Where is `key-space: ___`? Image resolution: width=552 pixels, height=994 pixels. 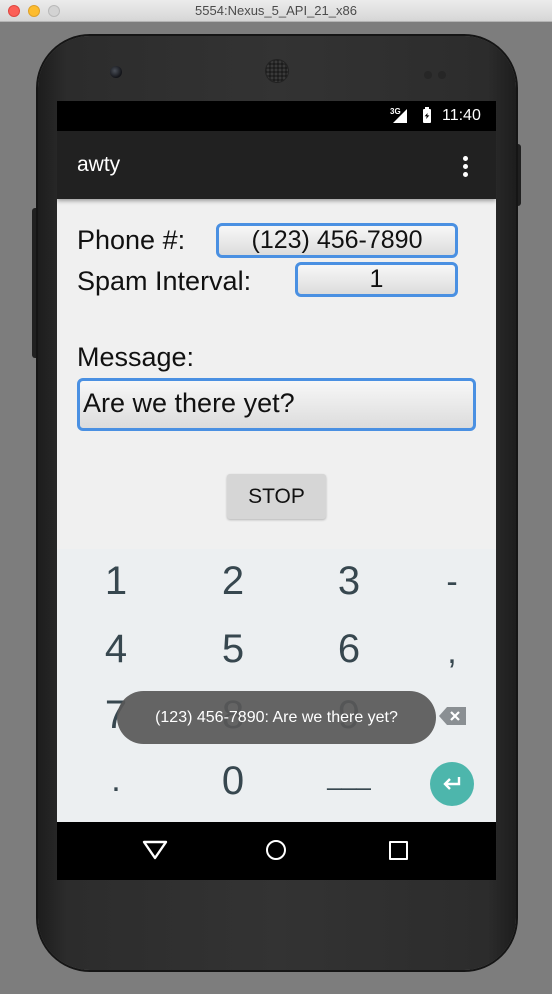
key-space: ___ is located at coordinates (349, 776).